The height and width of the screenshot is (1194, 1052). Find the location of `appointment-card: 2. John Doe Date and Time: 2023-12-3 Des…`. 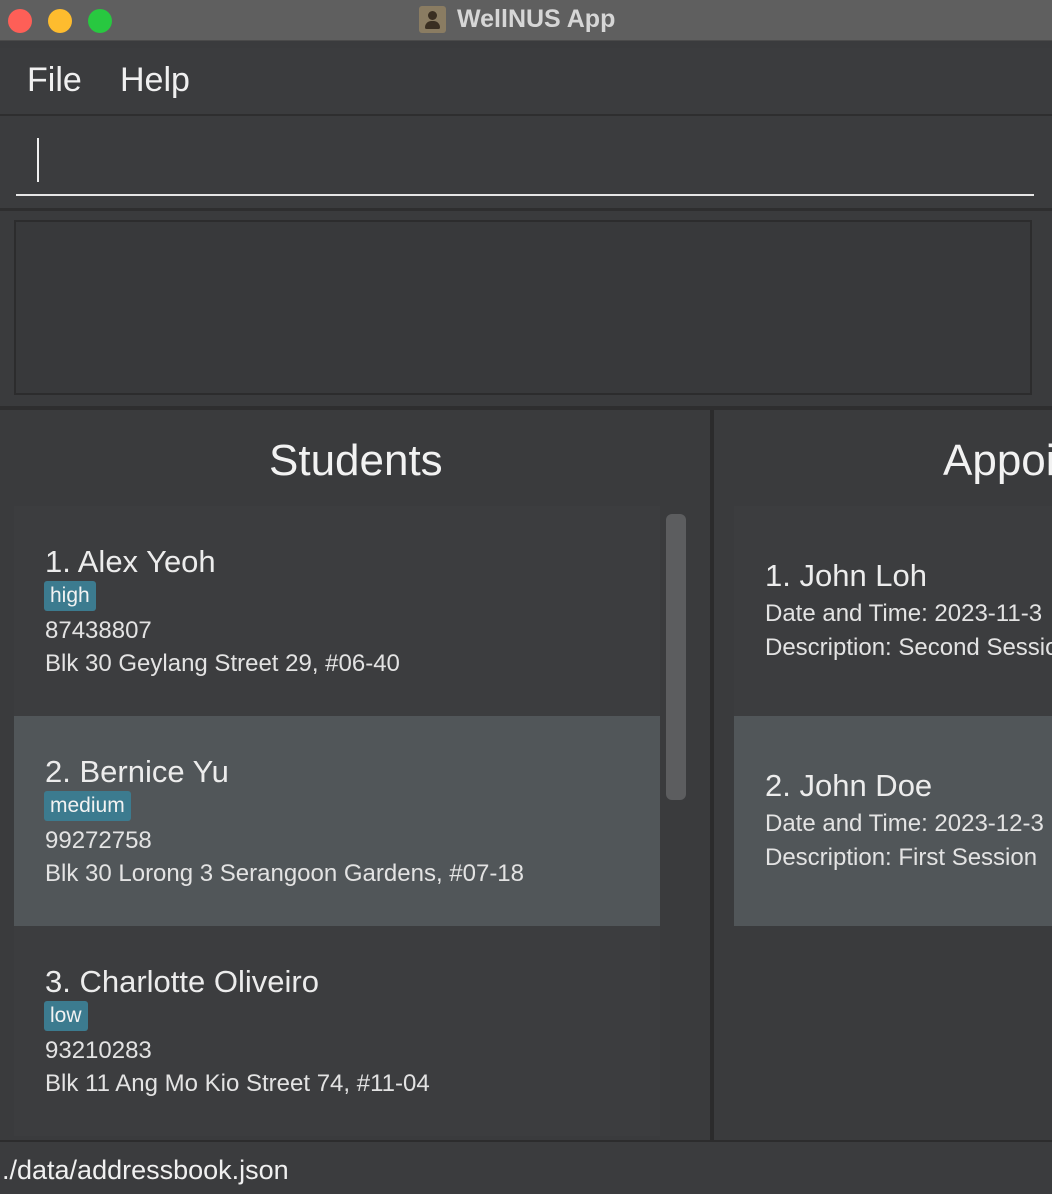

appointment-card: 2. John Doe Date and Time: 2023-12-3 Des… is located at coordinates (893, 821).